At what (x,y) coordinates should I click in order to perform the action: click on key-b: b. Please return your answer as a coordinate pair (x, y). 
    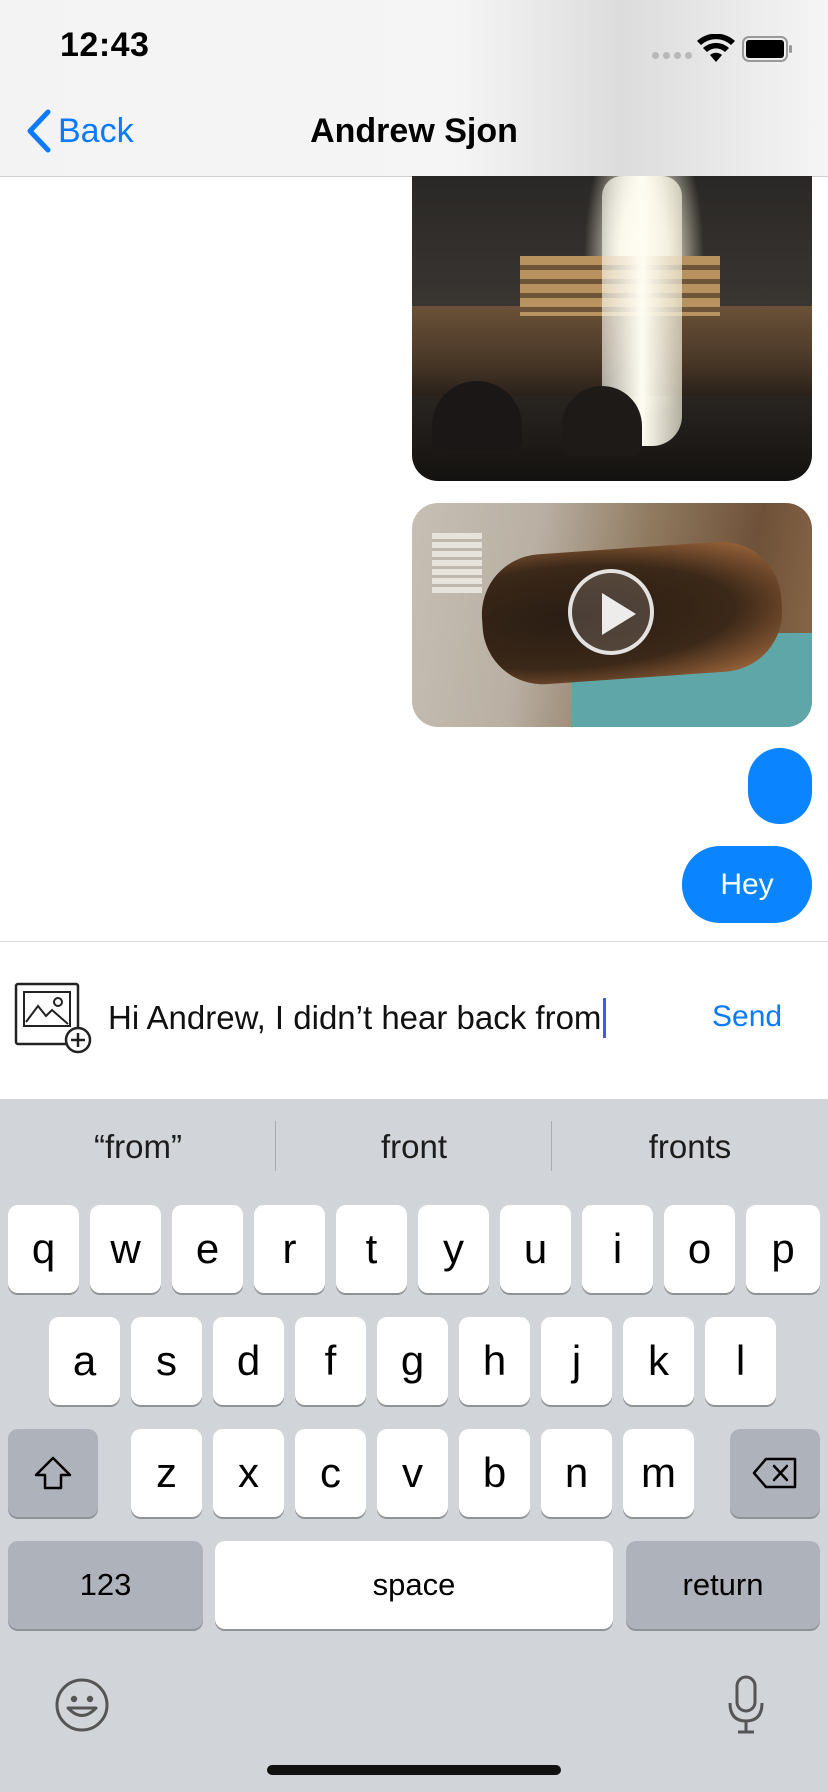
    Looking at the image, I should click on (494, 1473).